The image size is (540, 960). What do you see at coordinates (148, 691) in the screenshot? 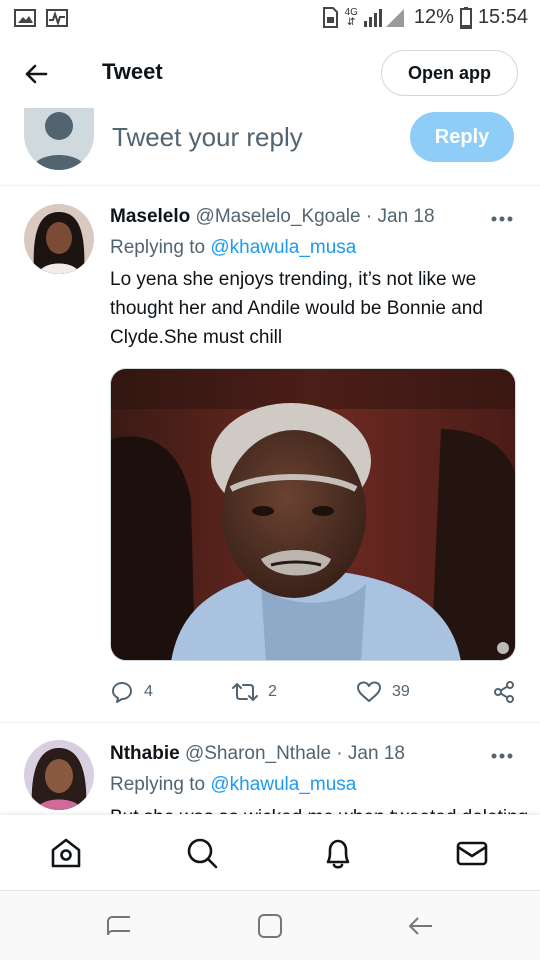
I see `reply-count: 4` at bounding box center [148, 691].